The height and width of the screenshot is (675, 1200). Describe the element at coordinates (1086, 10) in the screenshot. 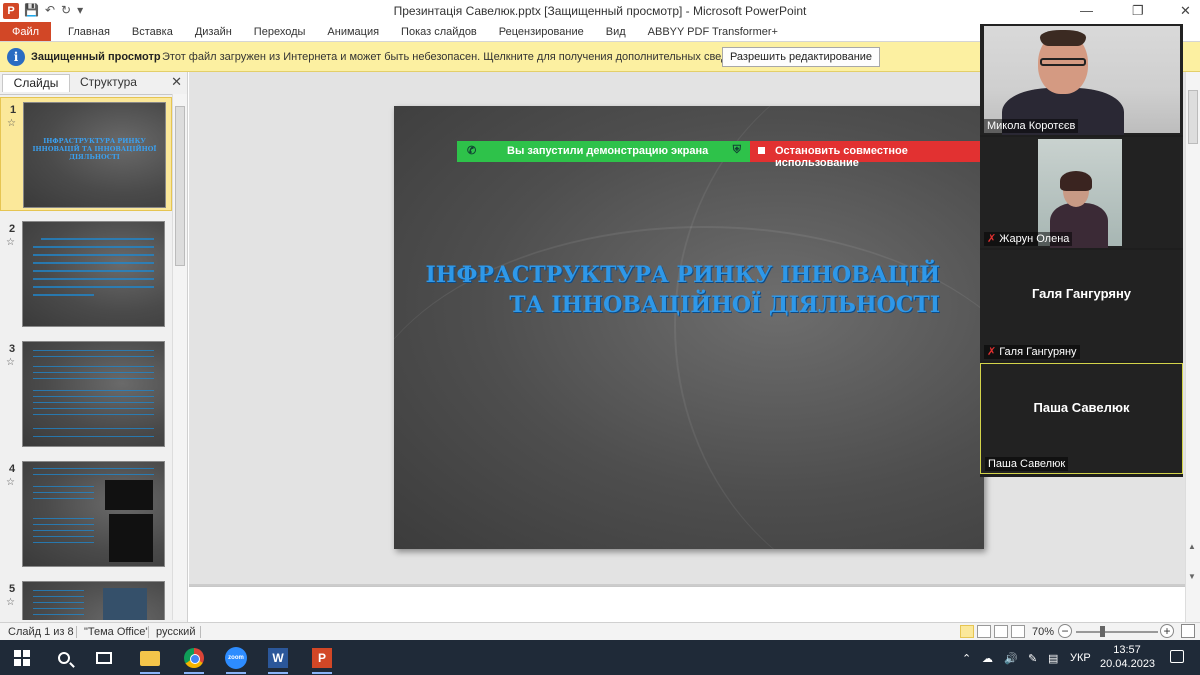

I see `minimize-icon: —` at that location.